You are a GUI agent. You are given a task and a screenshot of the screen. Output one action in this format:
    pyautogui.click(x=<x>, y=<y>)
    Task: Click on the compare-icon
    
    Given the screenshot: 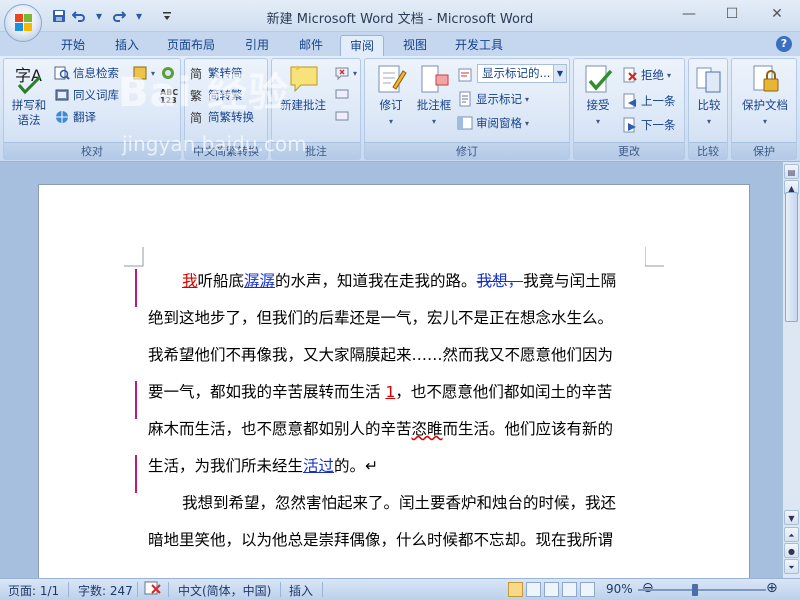 What is the action you would take?
    pyautogui.click(x=709, y=79)
    